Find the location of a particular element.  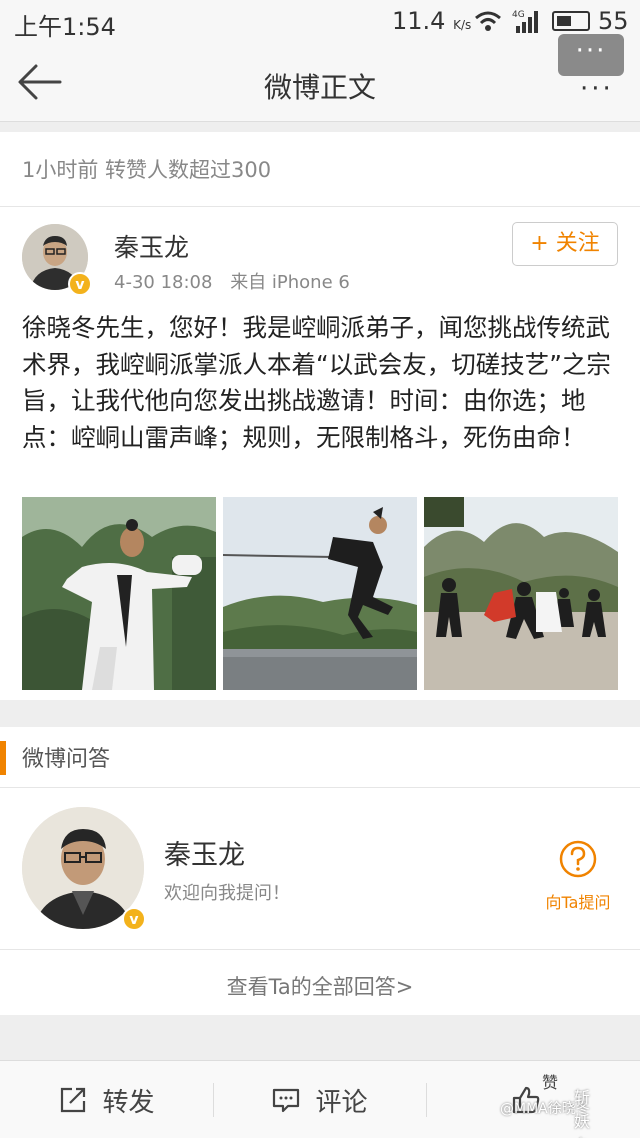

comment-button: 评论 is located at coordinates (319, 1099).